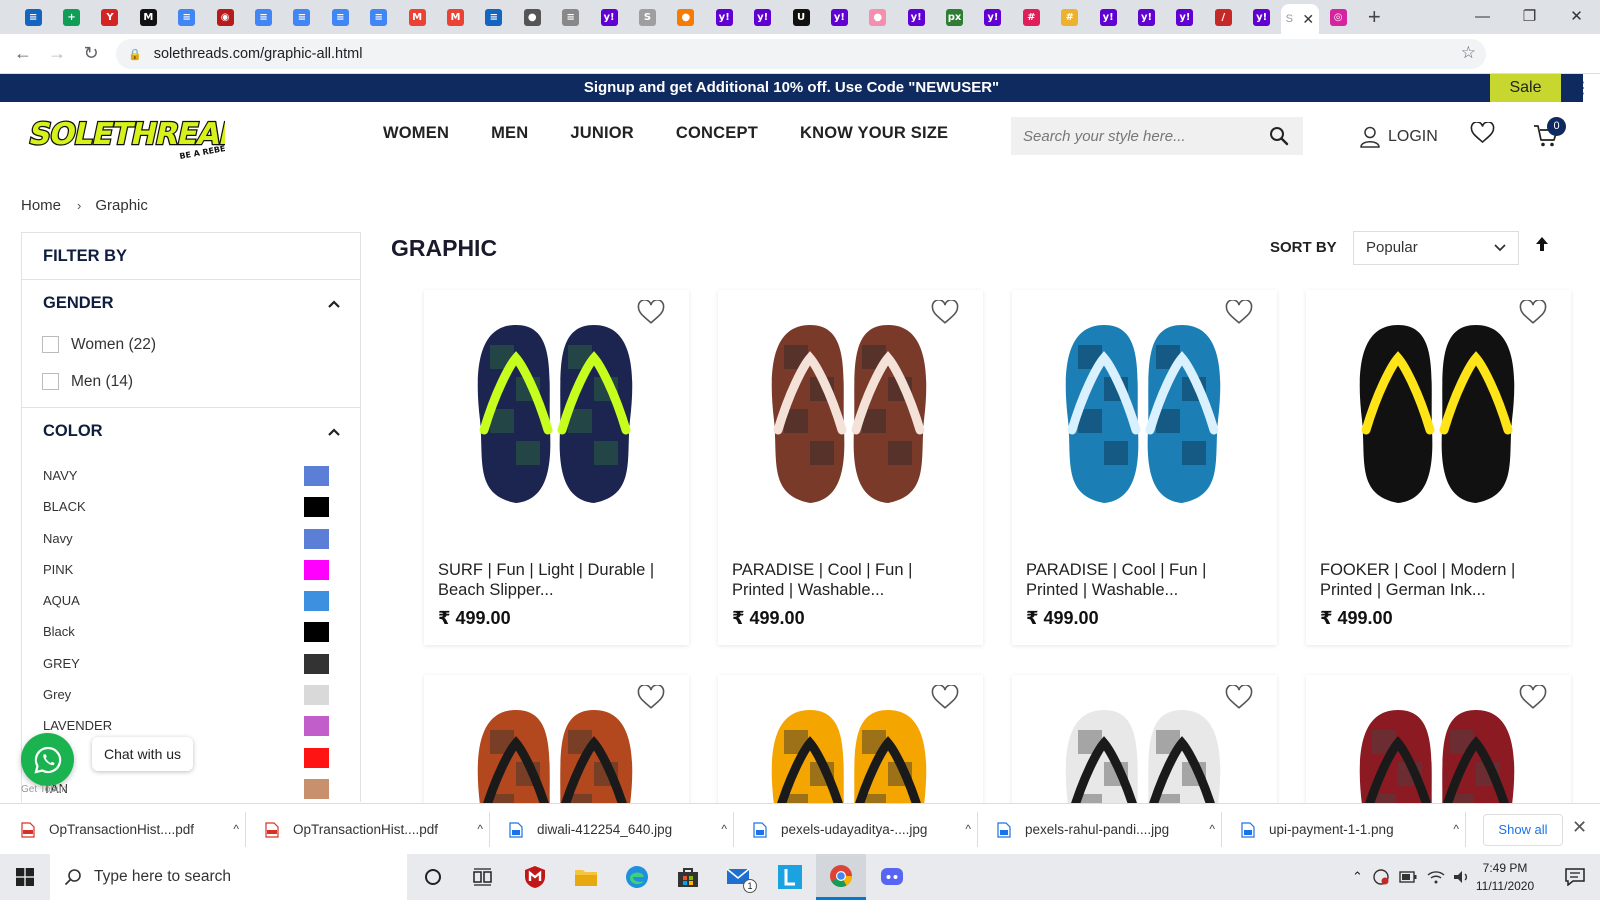 Image resolution: width=1600 pixels, height=900 pixels. Describe the element at coordinates (433, 877) in the screenshot. I see `cortana-icon` at that location.